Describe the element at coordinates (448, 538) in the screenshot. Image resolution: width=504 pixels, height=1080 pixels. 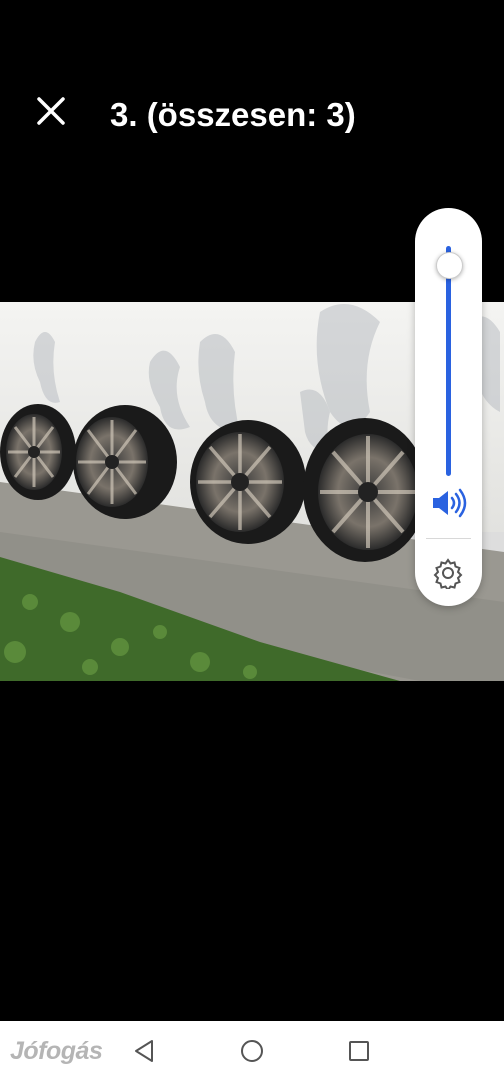
I see `panel-divider` at that location.